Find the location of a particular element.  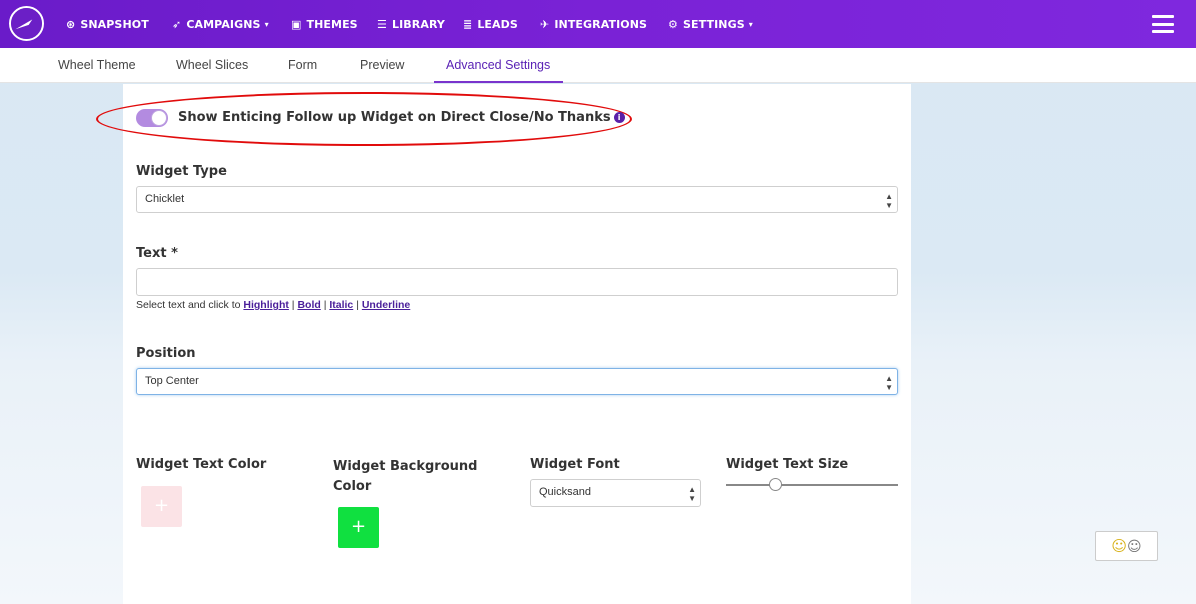

emoji-feedback-button: ☺☺ is located at coordinates (1126, 546).